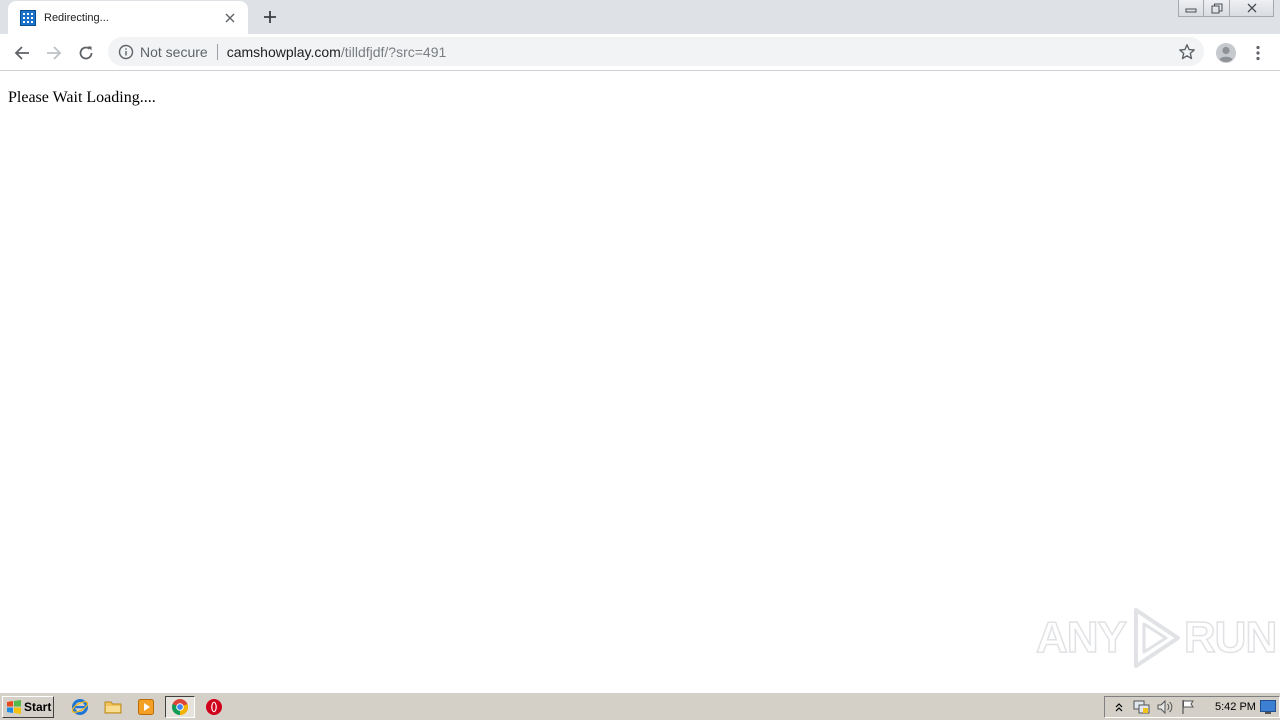 Image resolution: width=1280 pixels, height=720 pixels. What do you see at coordinates (28, 17) in the screenshot?
I see `grid-favicon-icon` at bounding box center [28, 17].